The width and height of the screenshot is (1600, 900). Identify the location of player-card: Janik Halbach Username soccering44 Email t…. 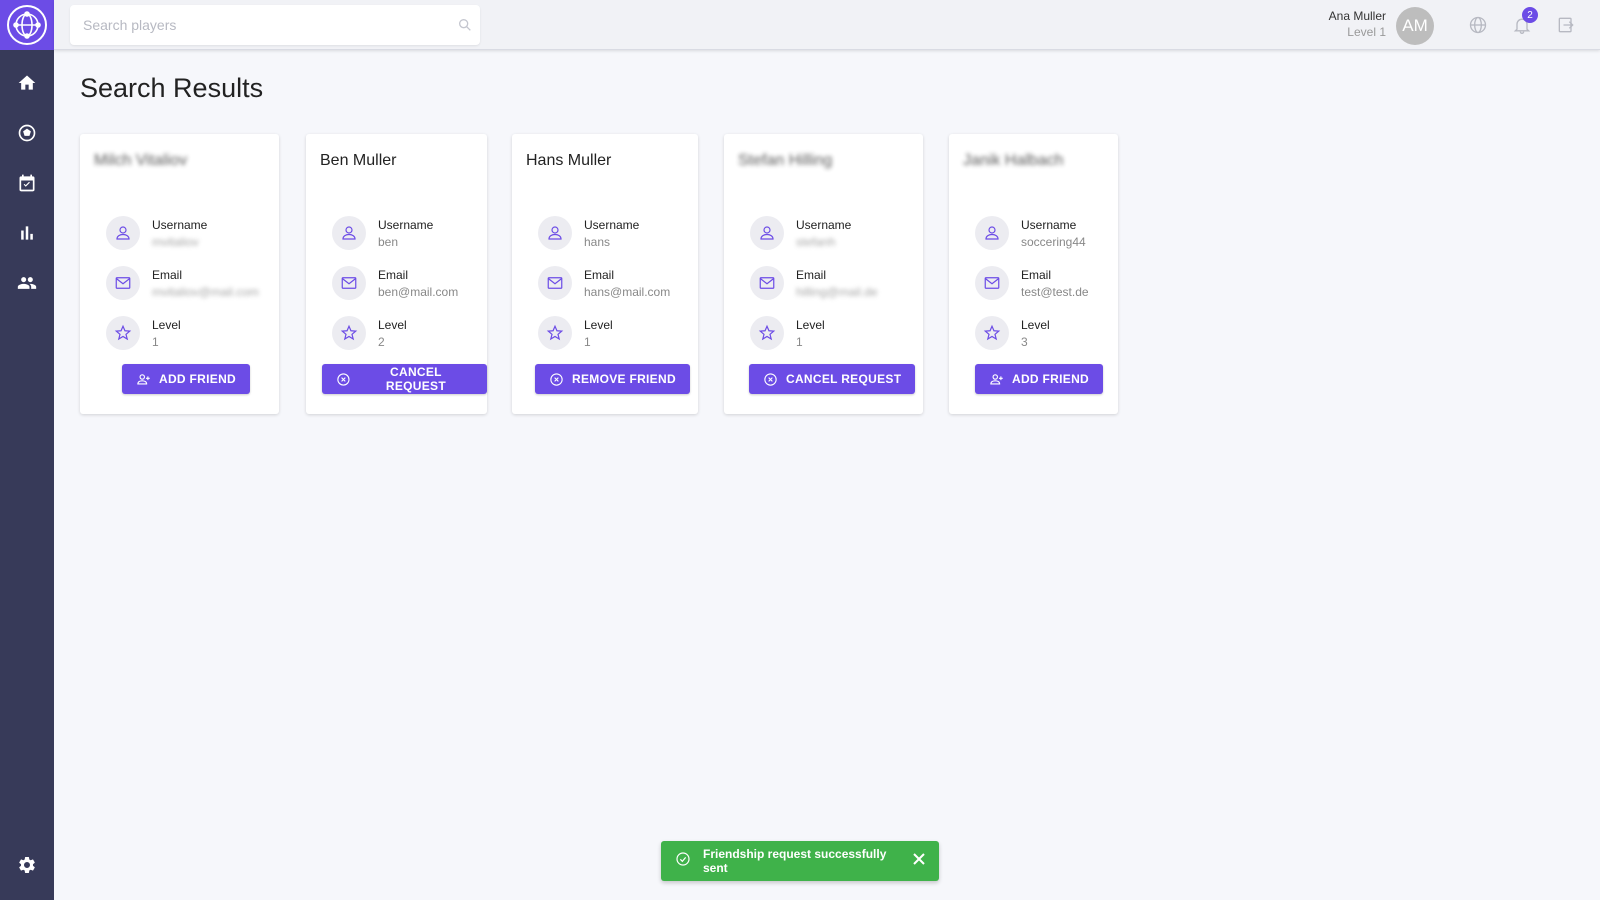
(1033, 274).